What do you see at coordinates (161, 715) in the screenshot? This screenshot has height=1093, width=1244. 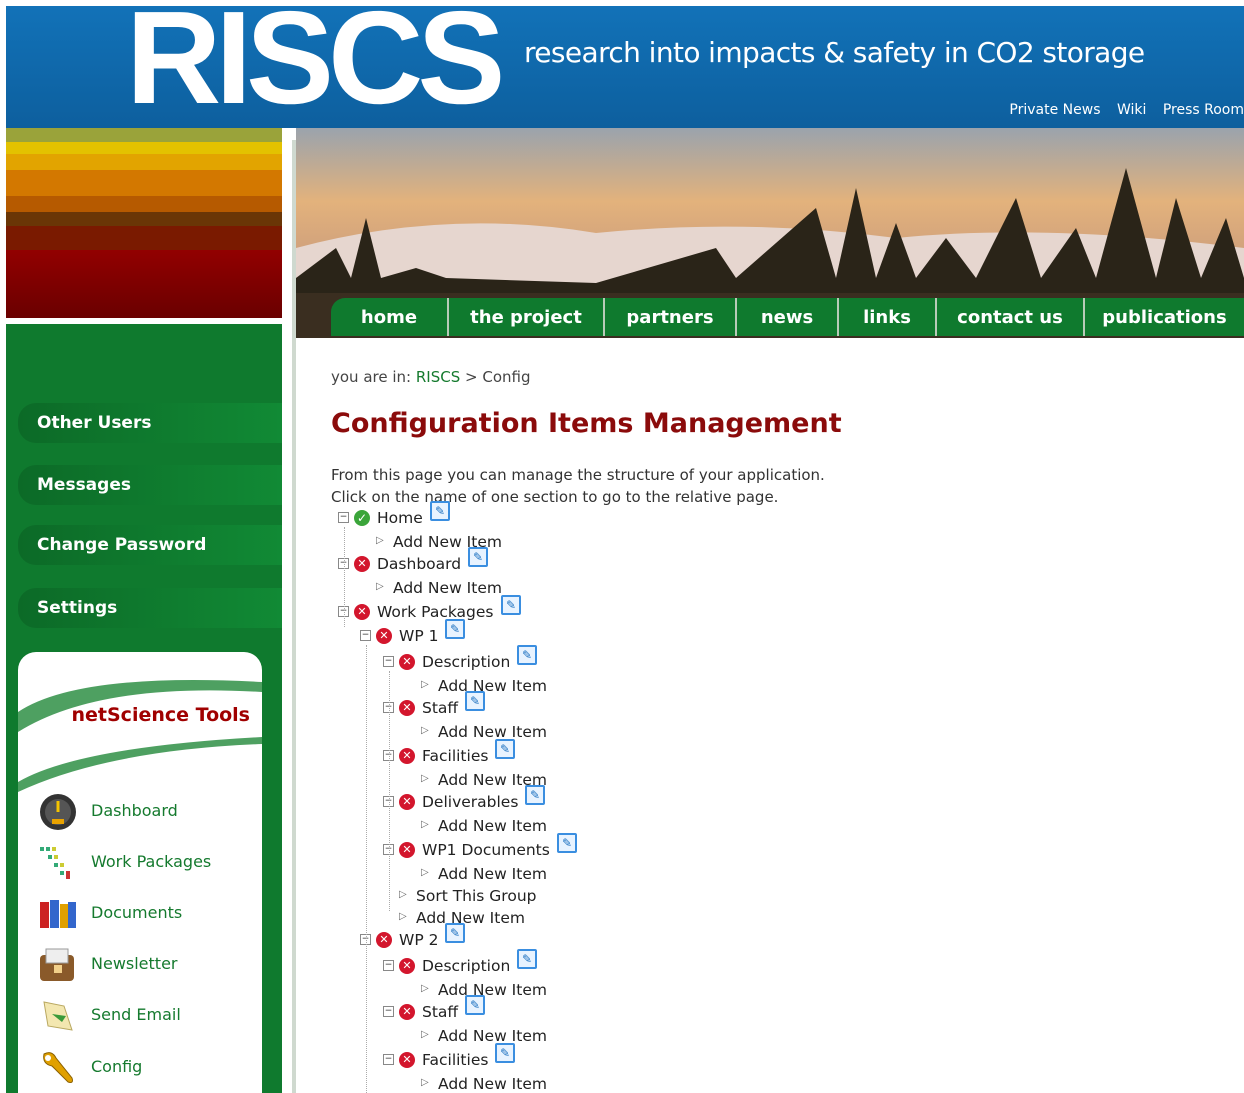 I see `tools-title: netScience Tools` at bounding box center [161, 715].